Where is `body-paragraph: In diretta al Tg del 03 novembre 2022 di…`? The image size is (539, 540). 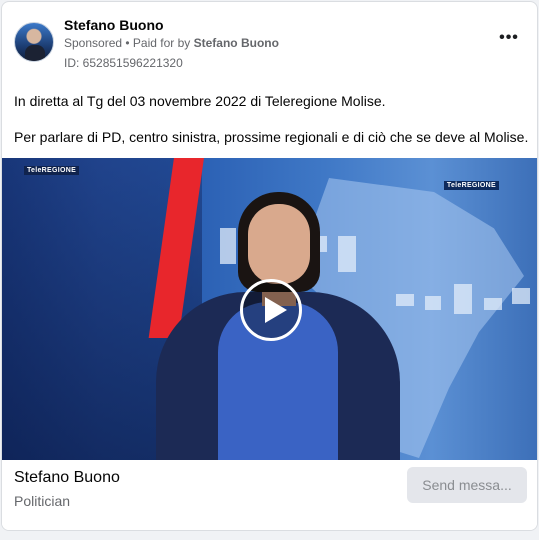
body-paragraph: In diretta al Tg del 03 novembre 2022 di… is located at coordinates (200, 101).